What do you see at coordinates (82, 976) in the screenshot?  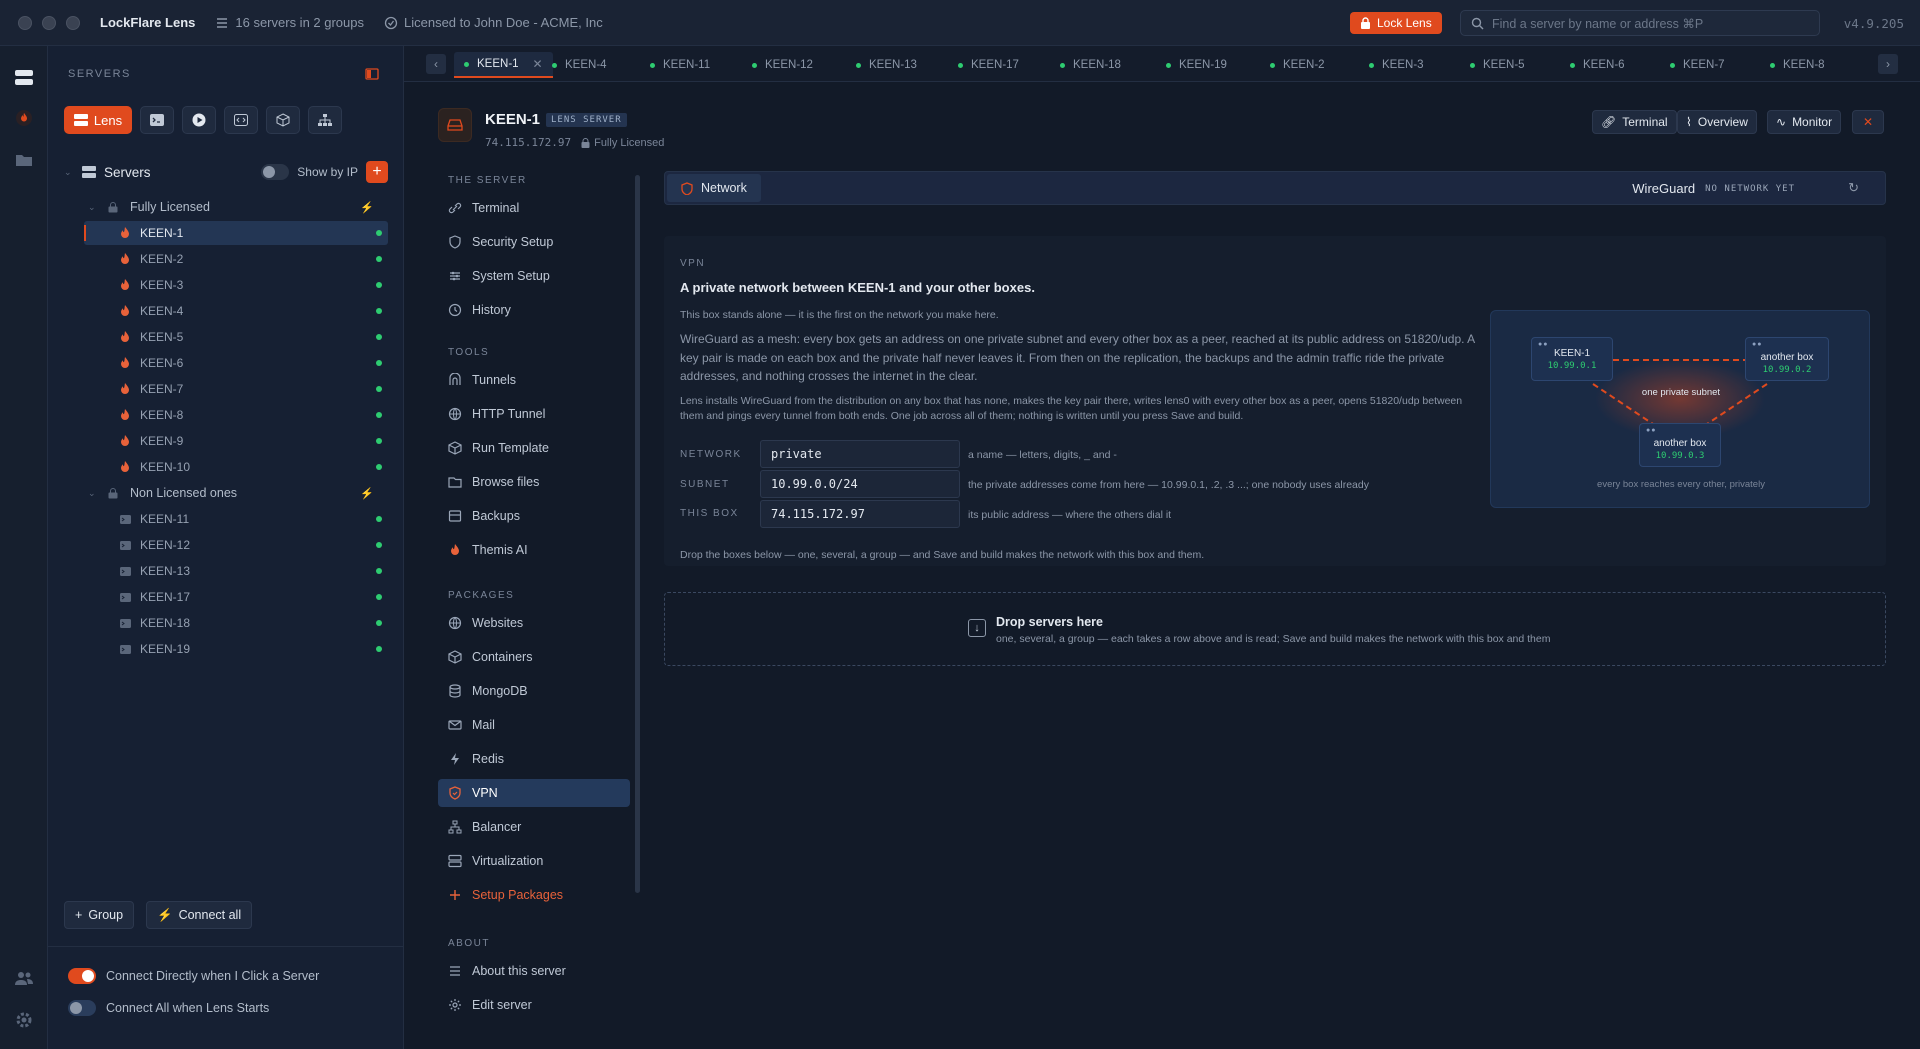 I see `connect-direct-toggle` at bounding box center [82, 976].